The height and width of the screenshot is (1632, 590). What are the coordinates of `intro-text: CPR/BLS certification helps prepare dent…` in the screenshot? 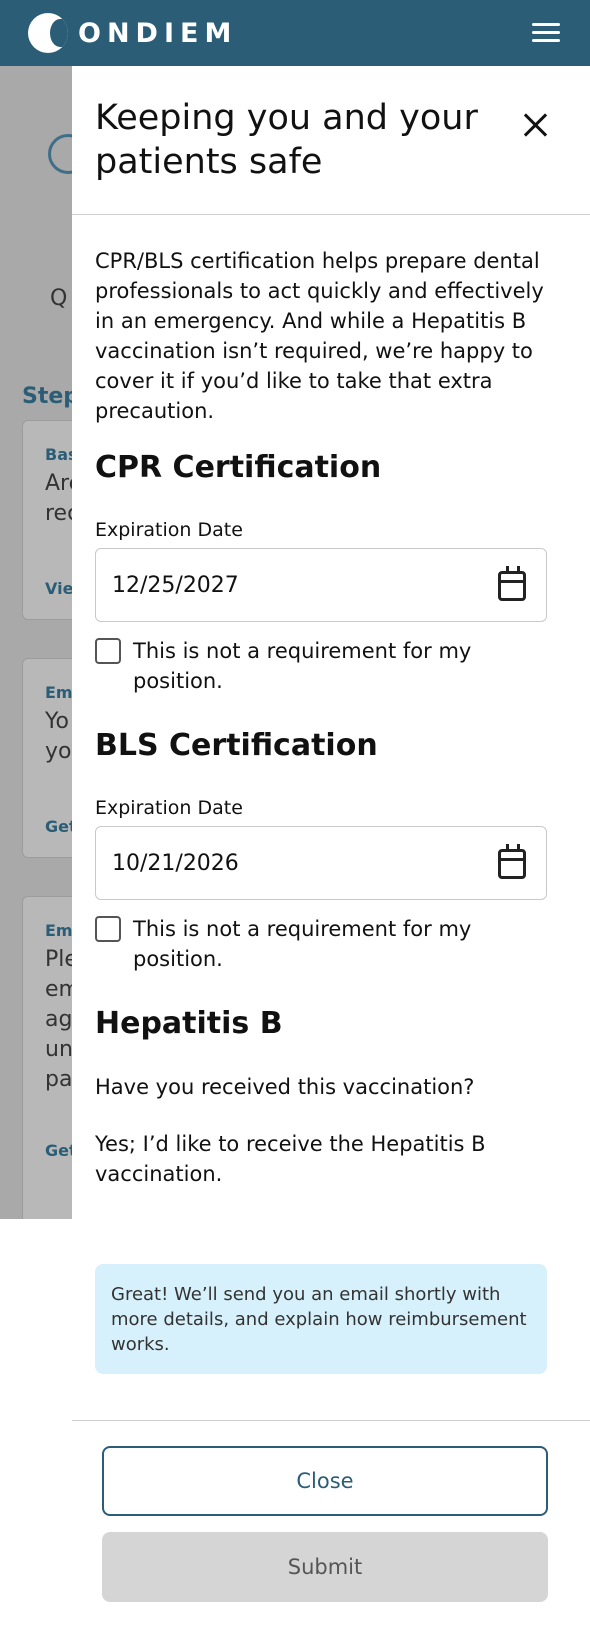 It's located at (319, 336).